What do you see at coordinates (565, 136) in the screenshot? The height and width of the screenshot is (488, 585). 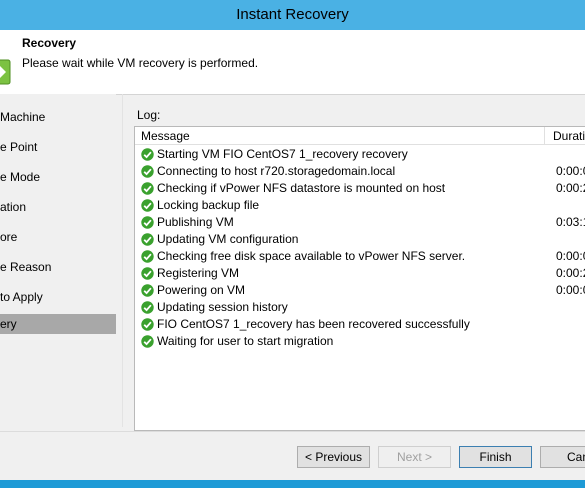 I see `column-header-duration: Duratio` at bounding box center [565, 136].